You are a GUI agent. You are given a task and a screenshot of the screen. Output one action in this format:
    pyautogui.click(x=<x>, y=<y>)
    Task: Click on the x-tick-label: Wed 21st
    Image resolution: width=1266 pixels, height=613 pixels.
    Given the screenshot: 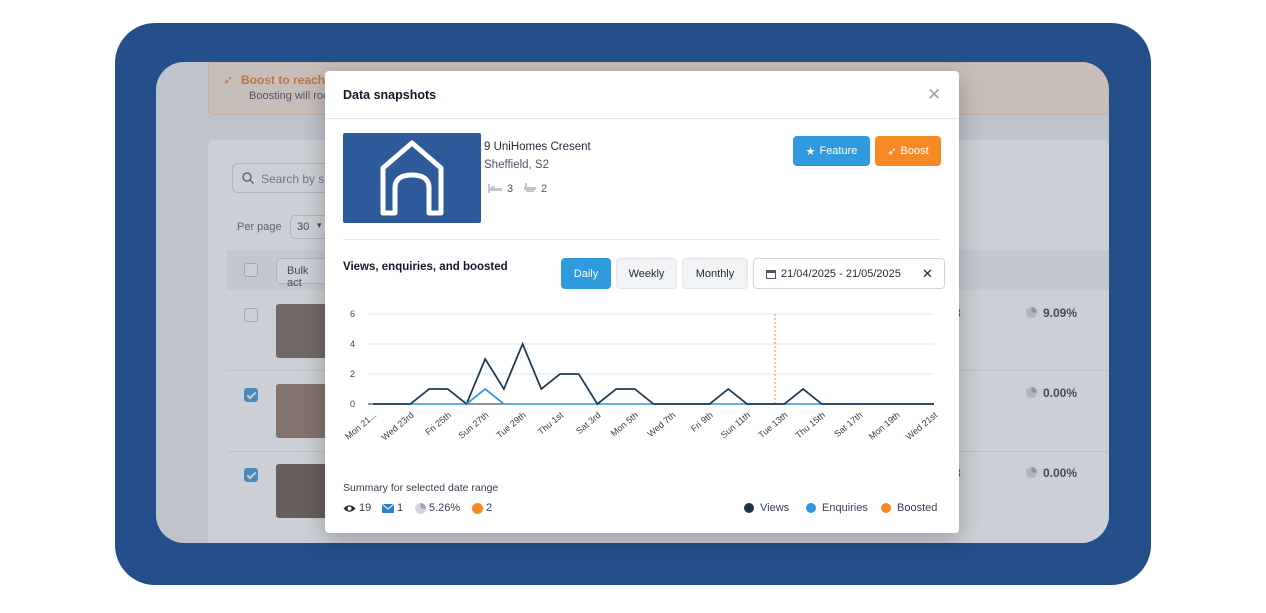 What is the action you would take?
    pyautogui.click(x=922, y=426)
    